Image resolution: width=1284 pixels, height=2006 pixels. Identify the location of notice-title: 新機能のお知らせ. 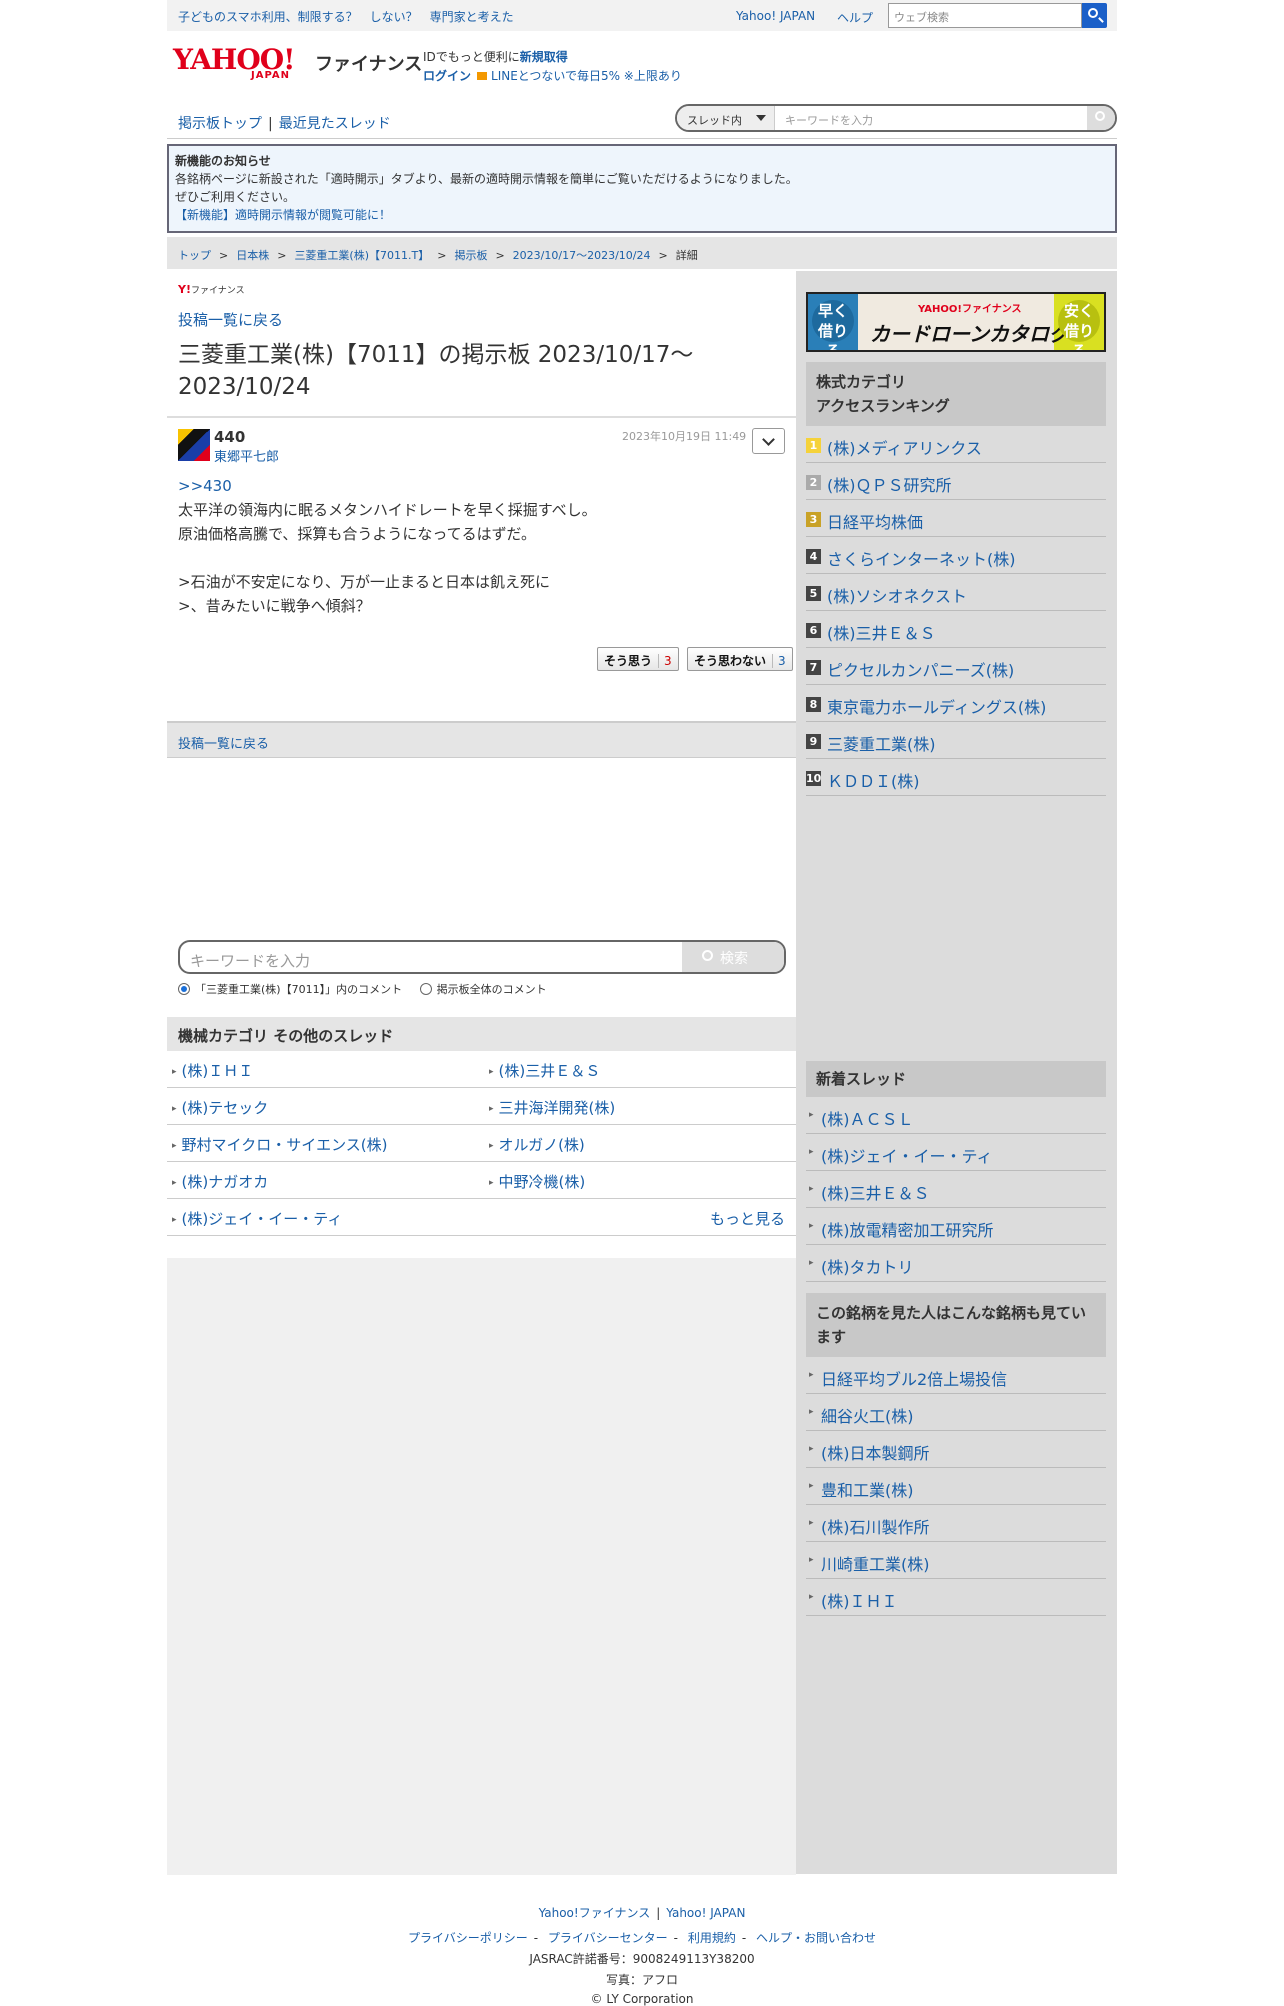
(223, 161).